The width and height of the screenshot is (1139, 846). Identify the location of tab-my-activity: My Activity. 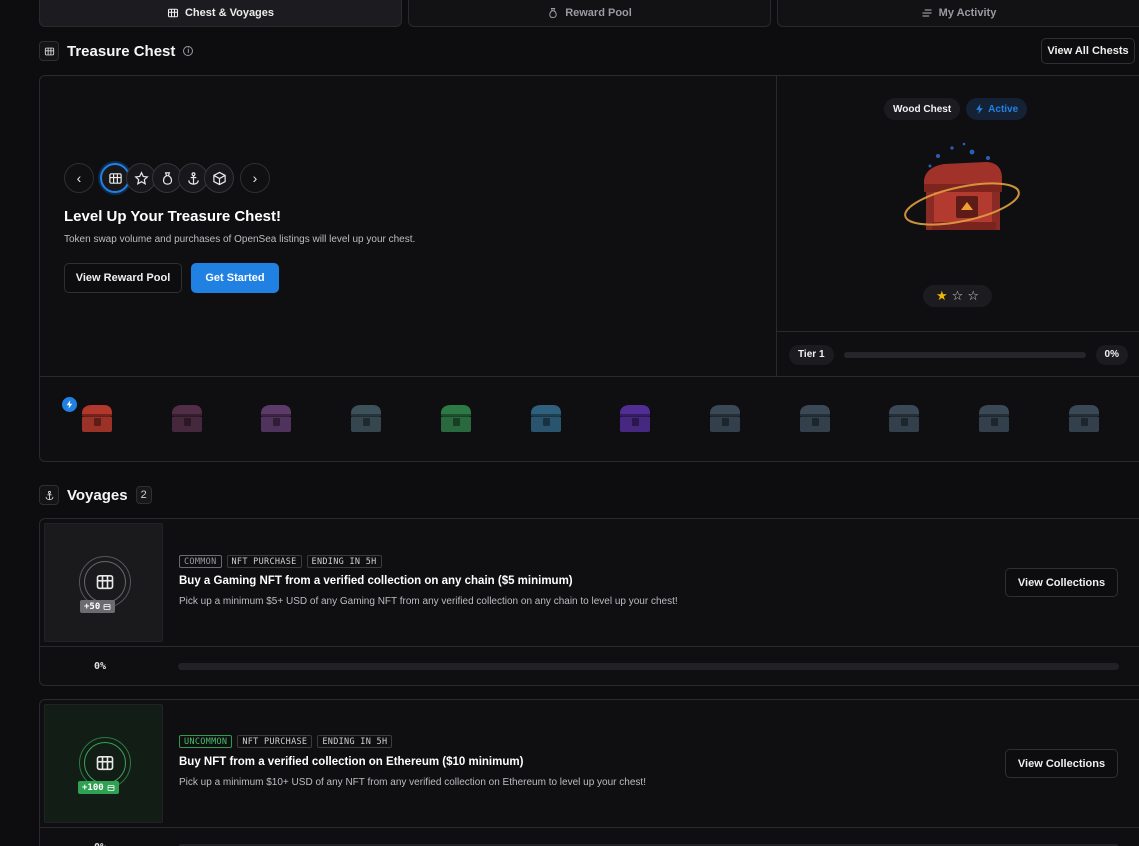
(958, 13).